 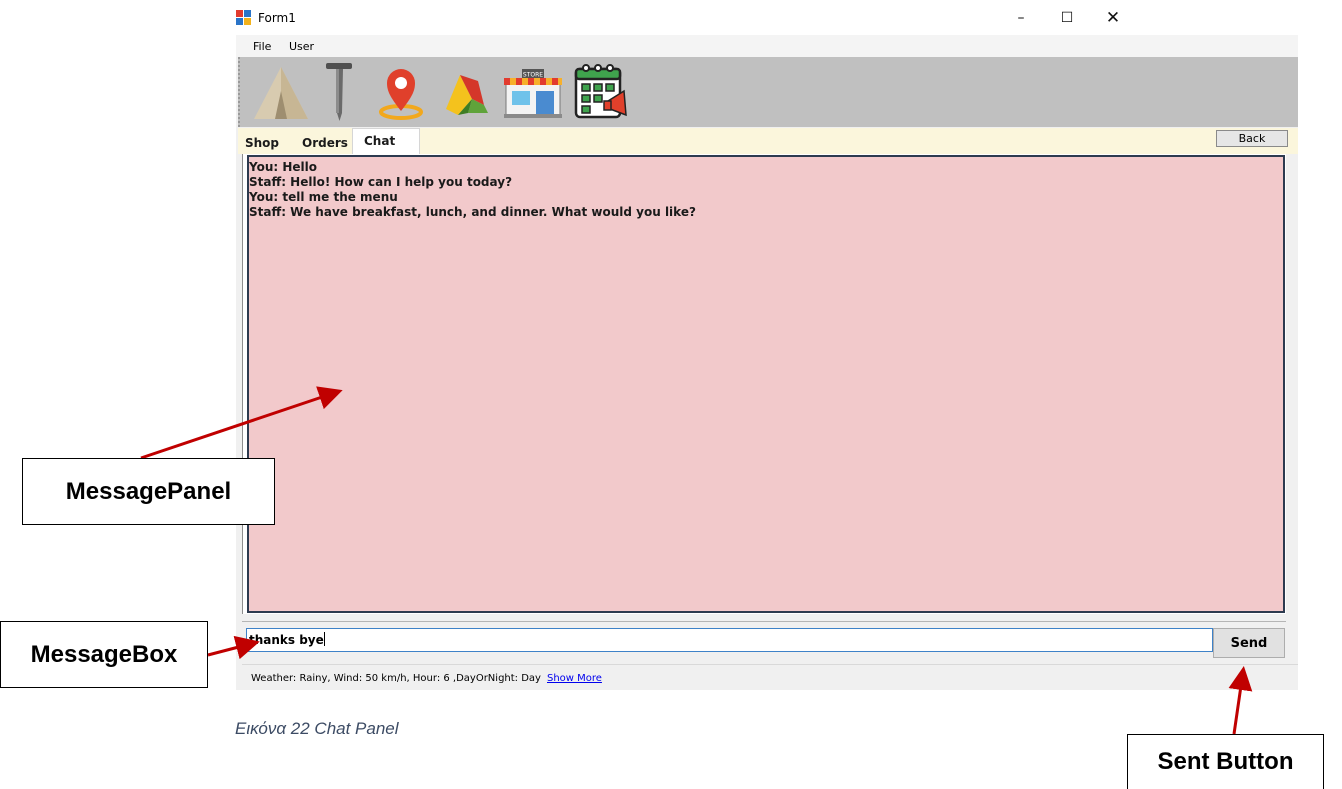 I want to click on message-panel-callout: MessagePanel, so click(x=148, y=491).